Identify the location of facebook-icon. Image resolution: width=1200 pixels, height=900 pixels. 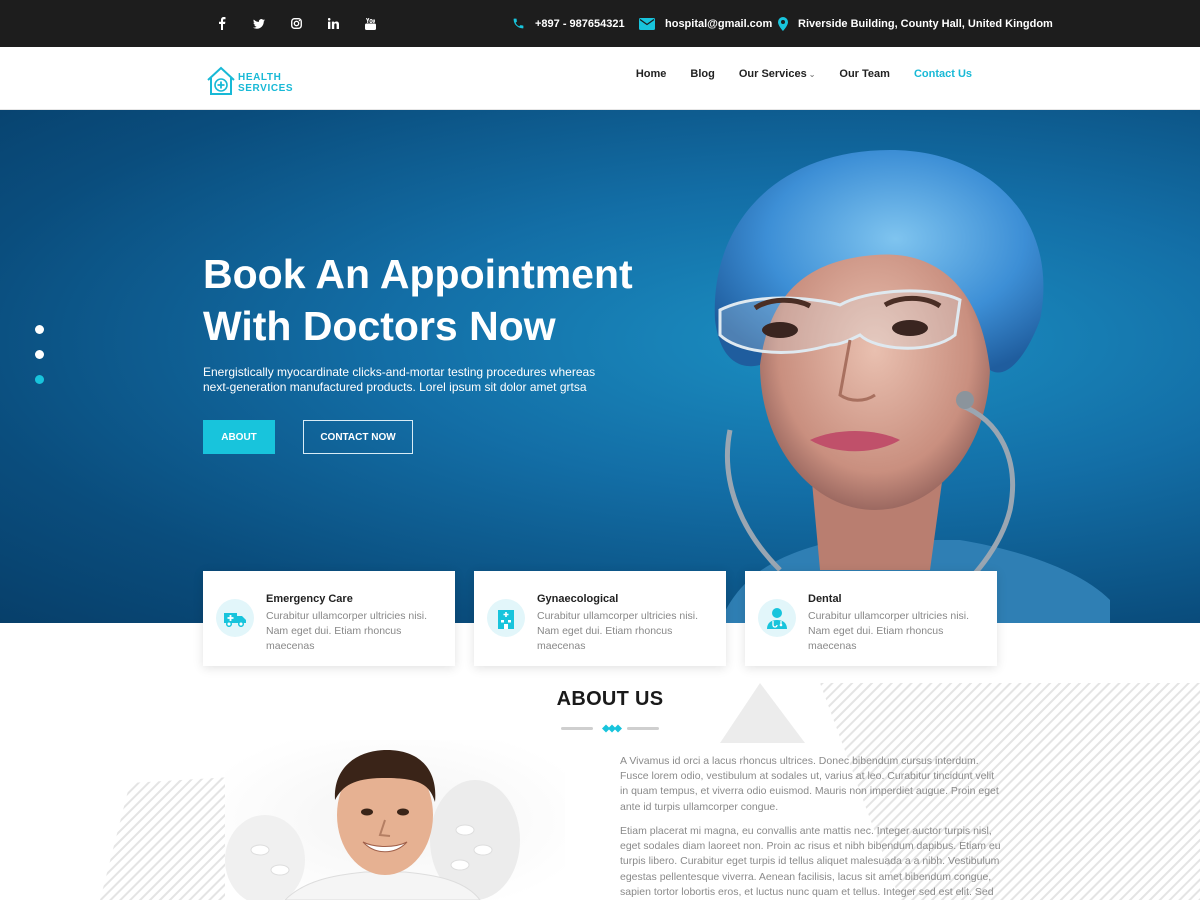
(222, 24).